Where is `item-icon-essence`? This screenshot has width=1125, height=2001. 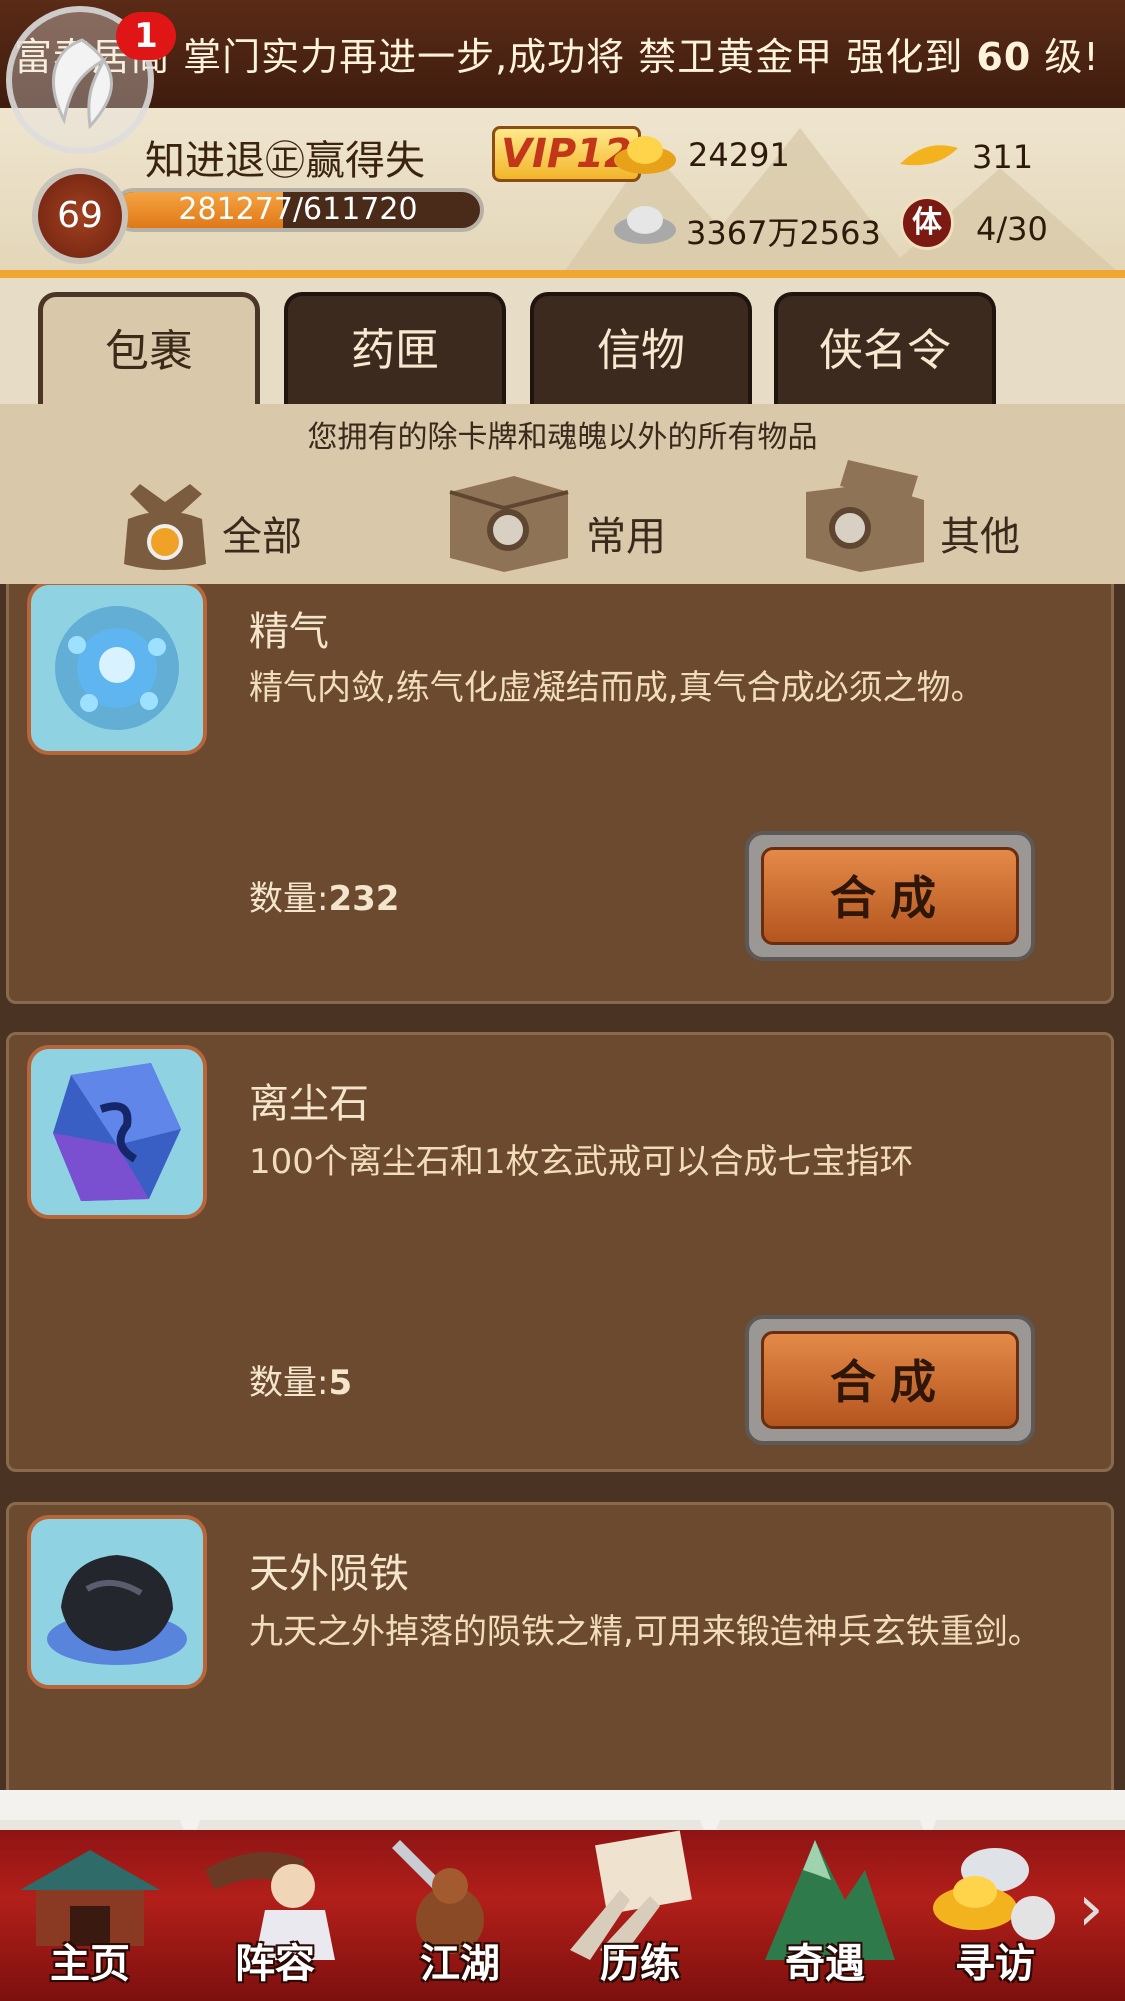
item-icon-essence is located at coordinates (117, 669).